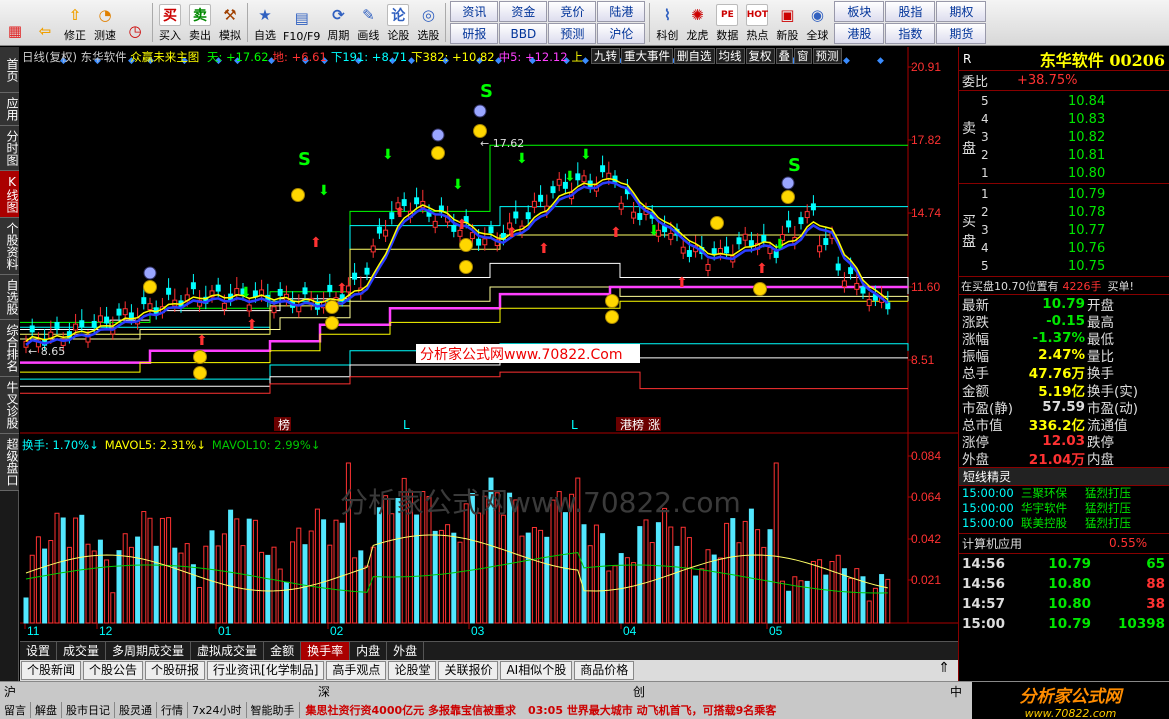 Image resolution: width=1169 pixels, height=719 pixels. I want to click on indicator-tab-6: 内盘, so click(369, 651).